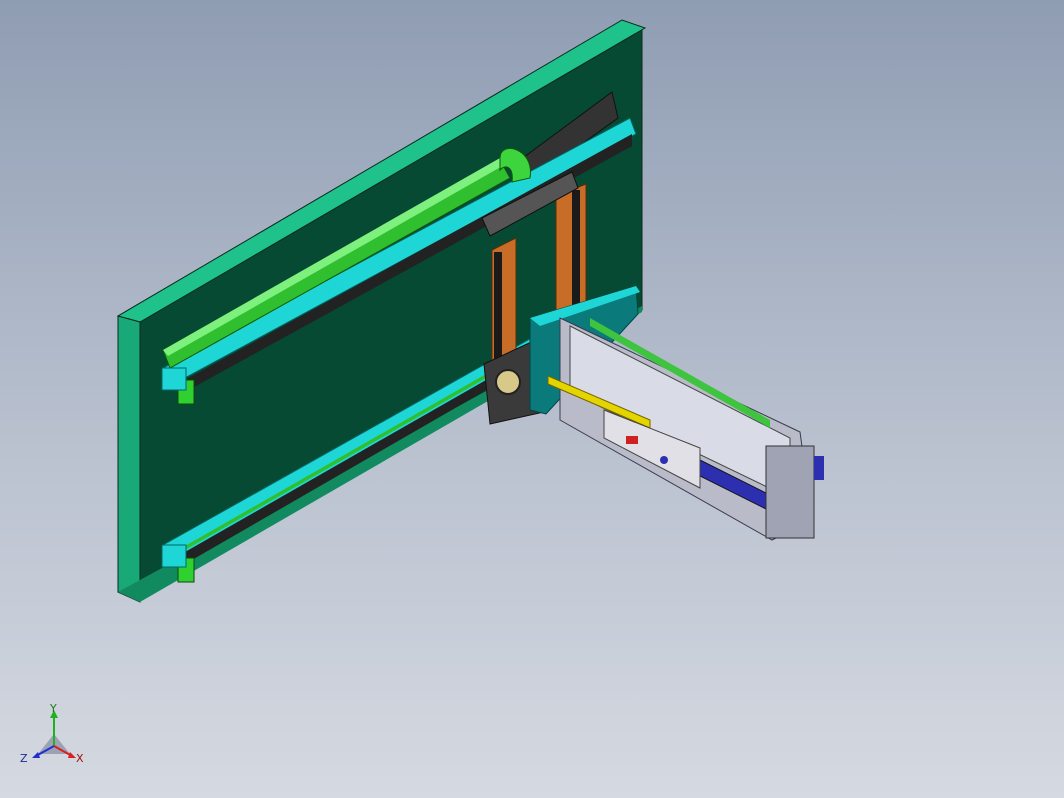 The height and width of the screenshot is (798, 1064). Describe the element at coordinates (129, 459) in the screenshot. I see `plate-left-edge` at that location.